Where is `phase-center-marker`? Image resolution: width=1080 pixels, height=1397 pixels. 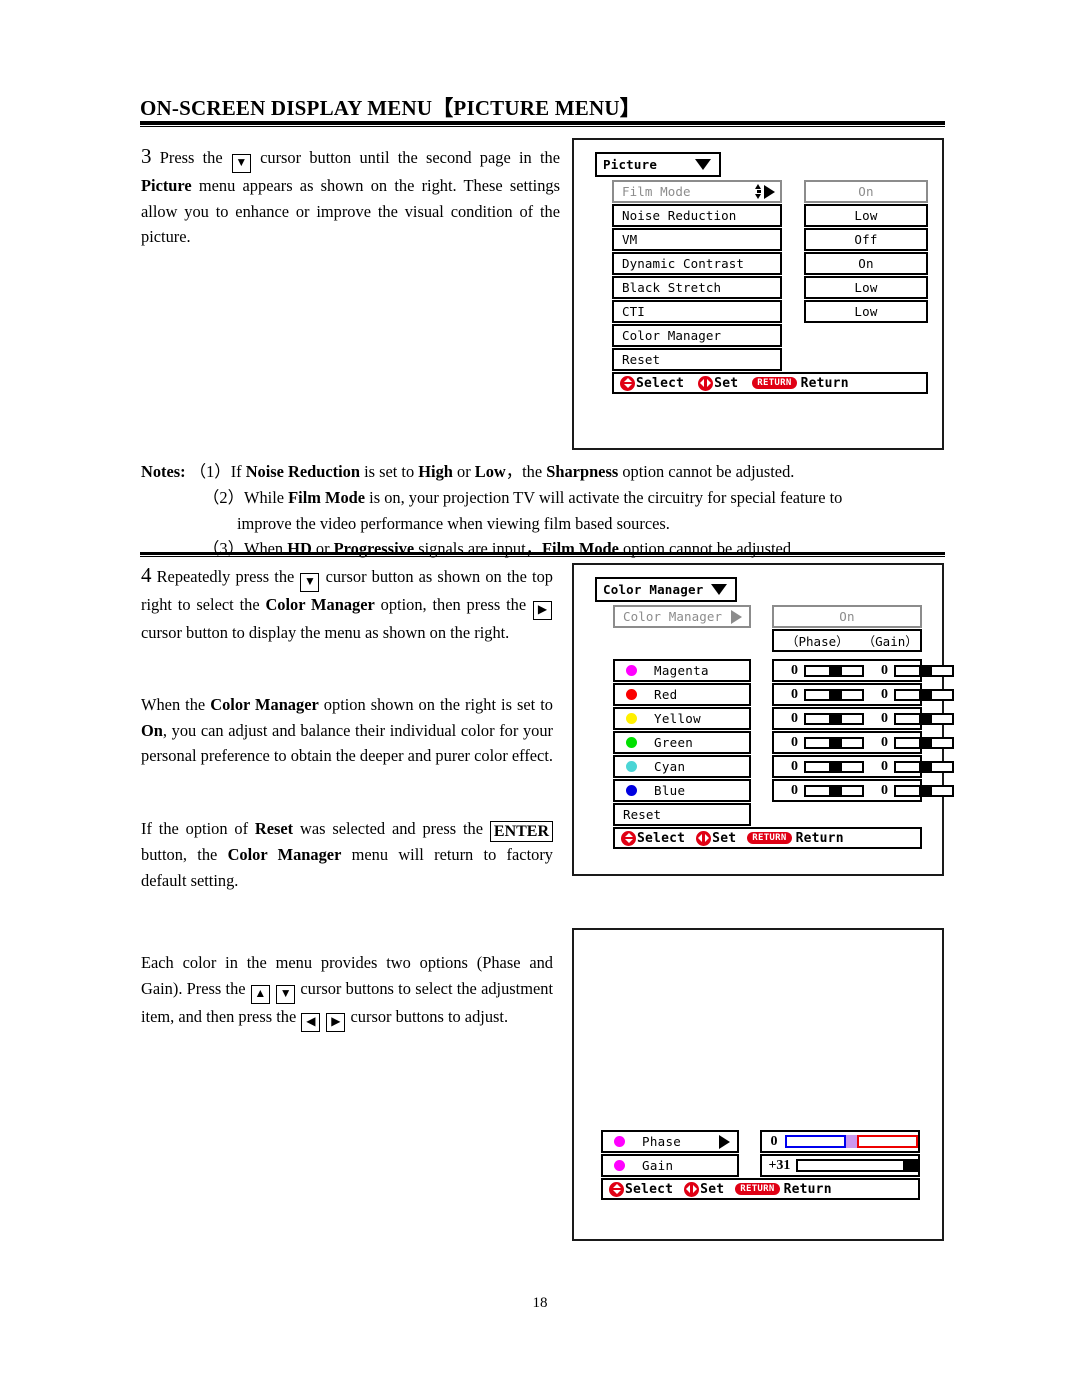 phase-center-marker is located at coordinates (851, 1141).